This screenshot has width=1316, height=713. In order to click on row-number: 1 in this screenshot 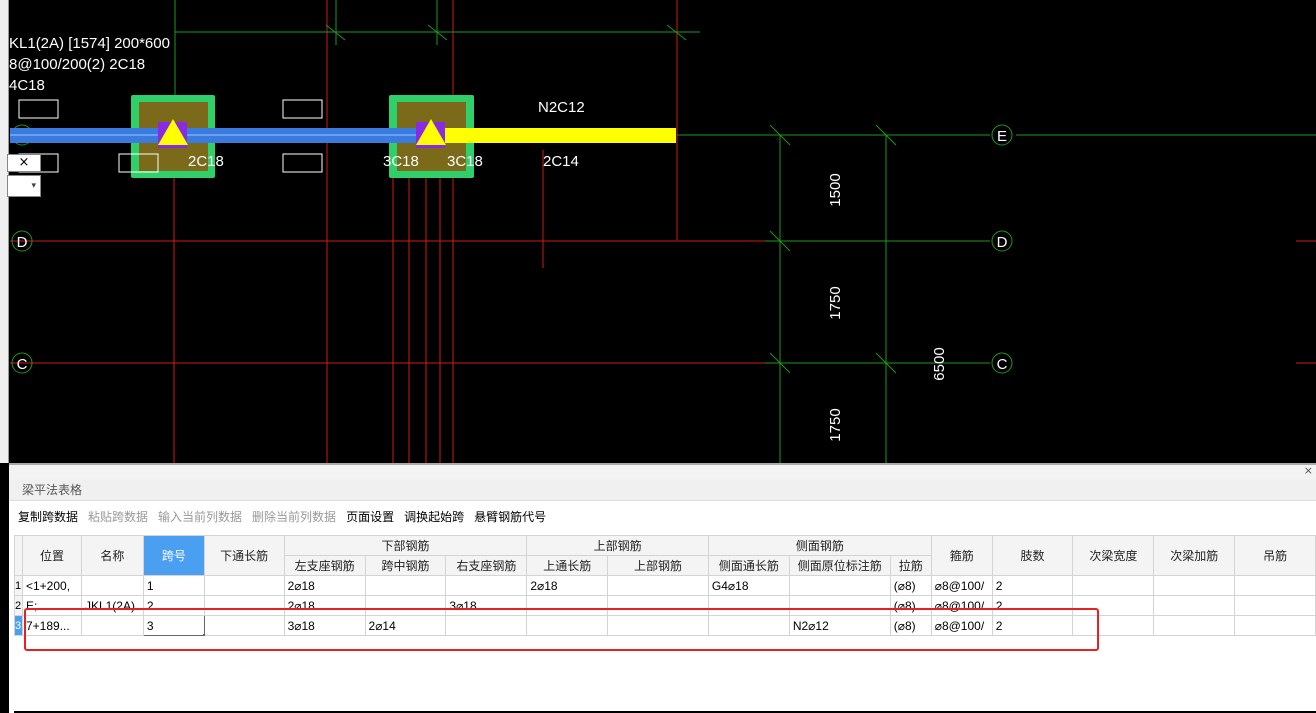, I will do `click(18, 585)`.